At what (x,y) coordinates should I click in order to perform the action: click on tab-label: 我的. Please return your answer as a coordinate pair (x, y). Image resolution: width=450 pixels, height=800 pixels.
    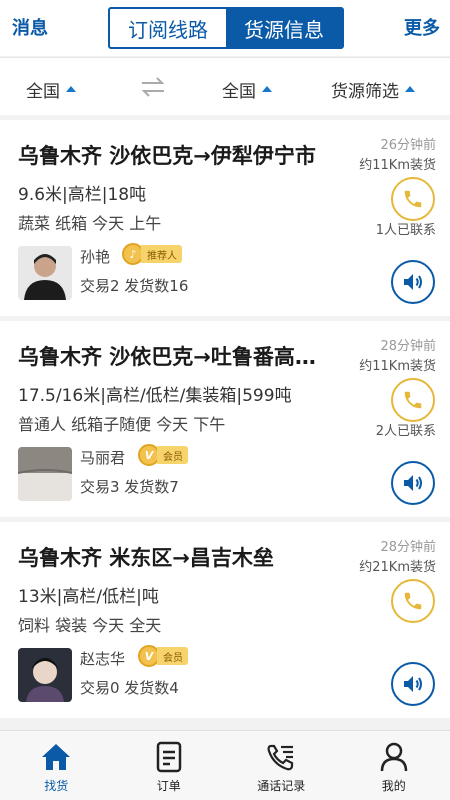
    Looking at the image, I should click on (393, 786).